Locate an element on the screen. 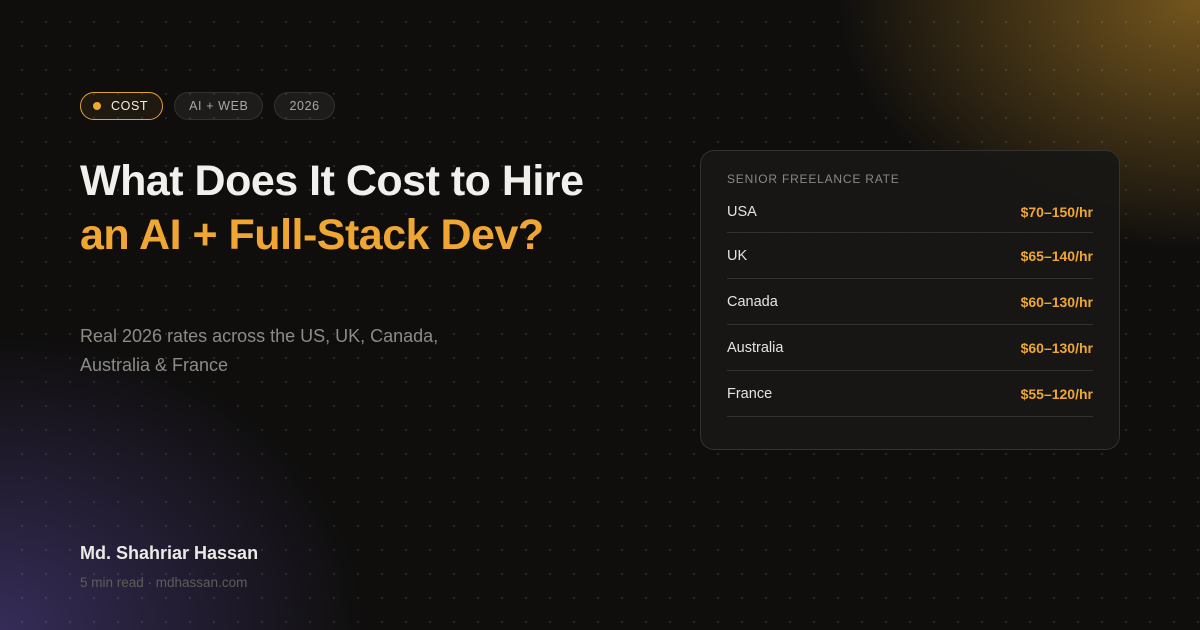 The height and width of the screenshot is (630, 1200). accent-dot-icon is located at coordinates (97, 106).